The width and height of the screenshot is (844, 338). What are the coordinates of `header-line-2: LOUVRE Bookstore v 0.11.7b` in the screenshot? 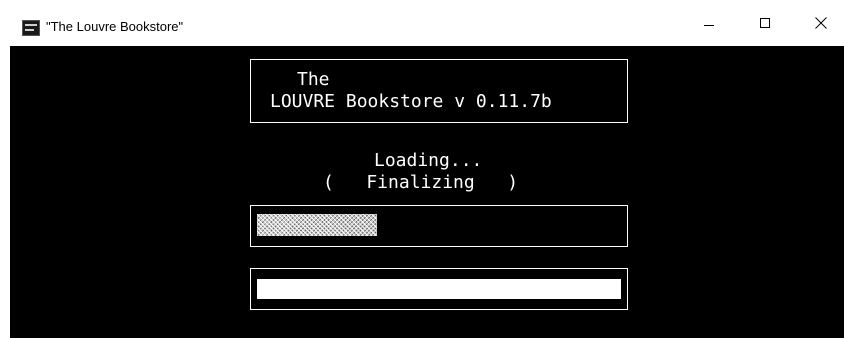 It's located at (411, 101).